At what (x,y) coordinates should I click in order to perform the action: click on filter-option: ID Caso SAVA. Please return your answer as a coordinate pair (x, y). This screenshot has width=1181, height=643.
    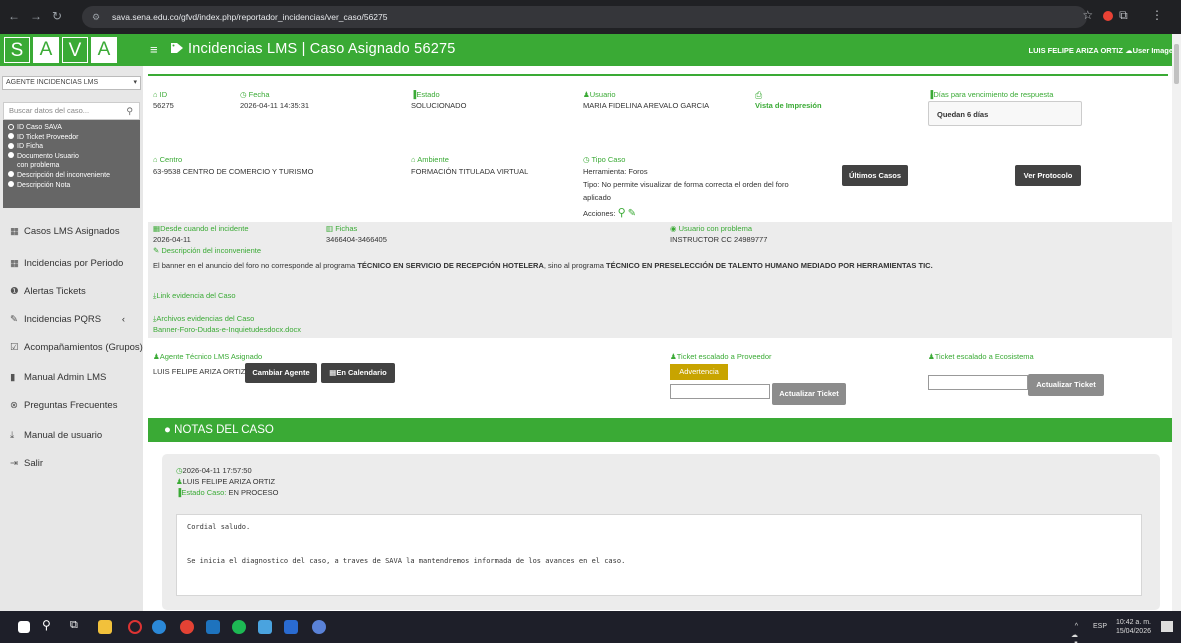
    Looking at the image, I should click on (71, 128).